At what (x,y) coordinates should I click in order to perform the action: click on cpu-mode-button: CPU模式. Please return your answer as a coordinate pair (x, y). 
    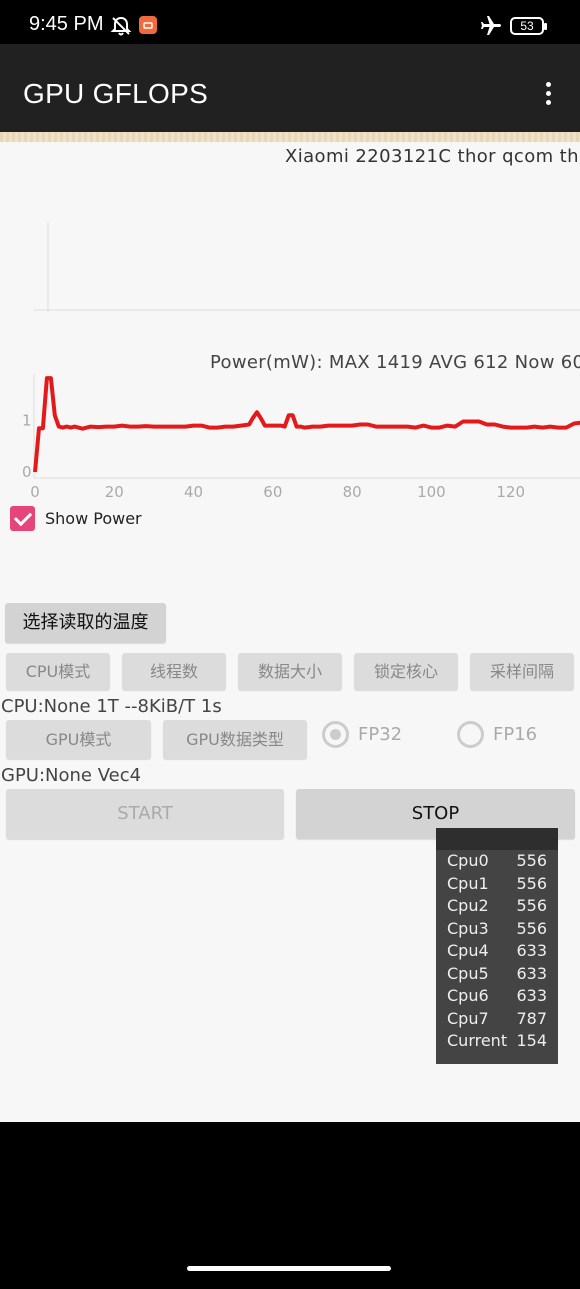
    Looking at the image, I should click on (58, 671).